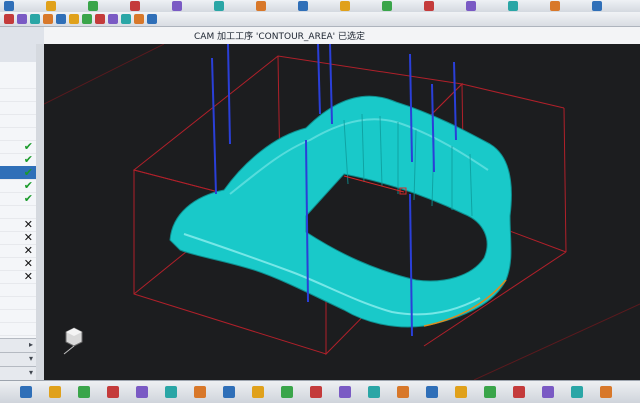 The height and width of the screenshot is (403, 640). Describe the element at coordinates (9, 6) in the screenshot. I see `arrow-icon` at that location.